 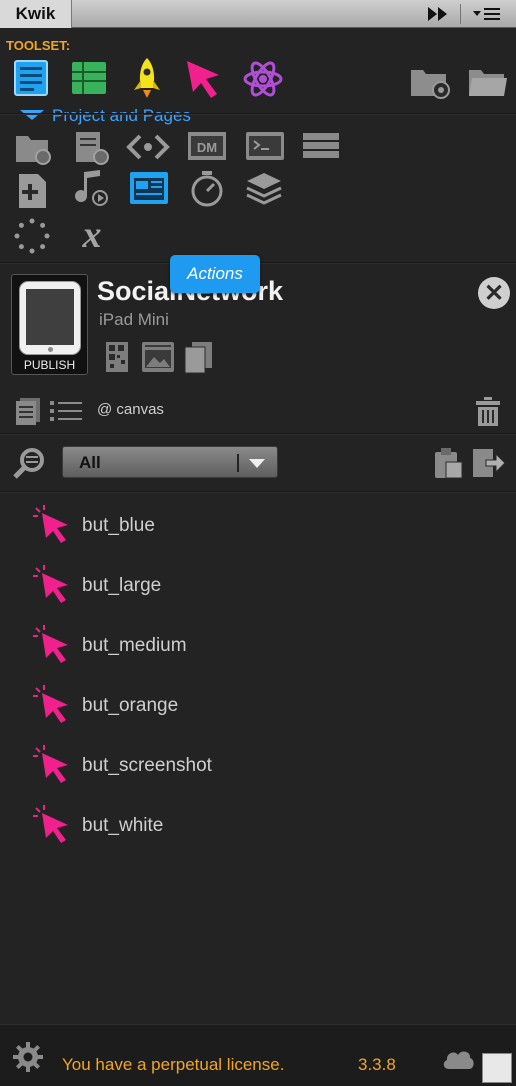 What do you see at coordinates (122, 585) in the screenshot?
I see `list-item-label: but_large` at bounding box center [122, 585].